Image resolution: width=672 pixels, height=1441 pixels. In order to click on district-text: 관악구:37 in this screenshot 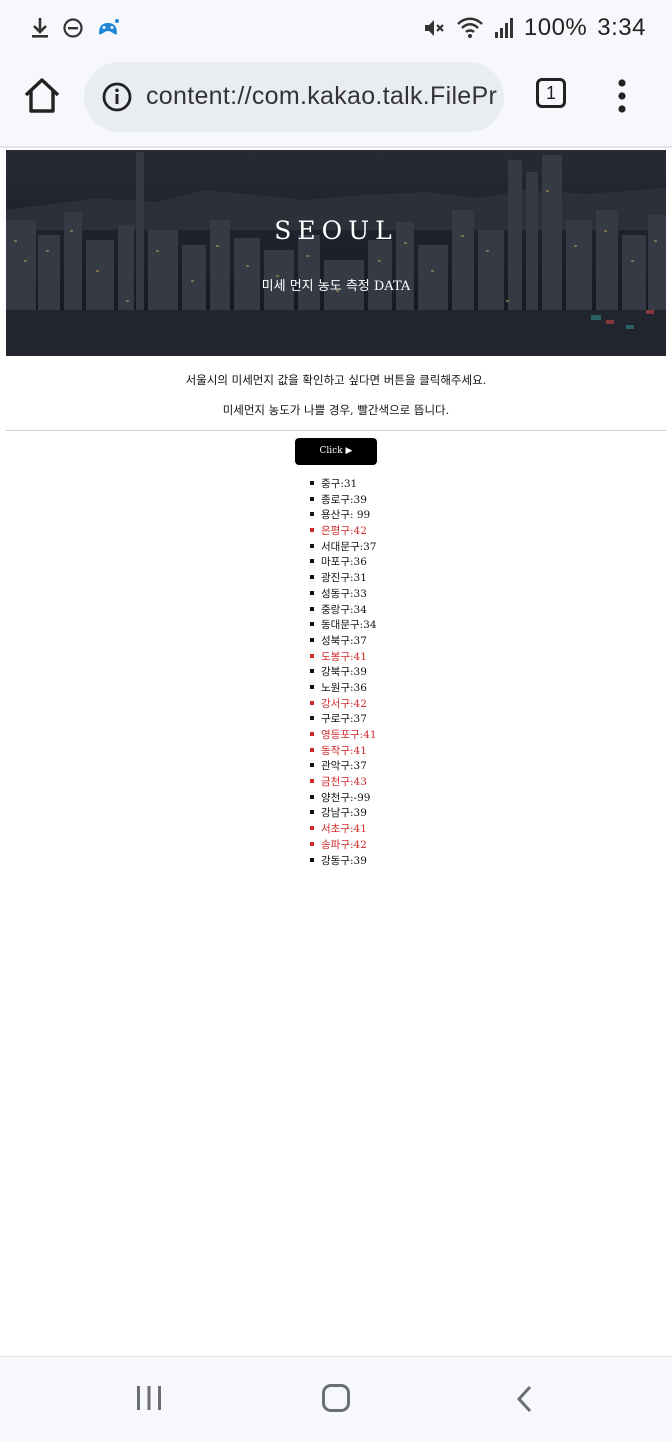, I will do `click(344, 766)`.